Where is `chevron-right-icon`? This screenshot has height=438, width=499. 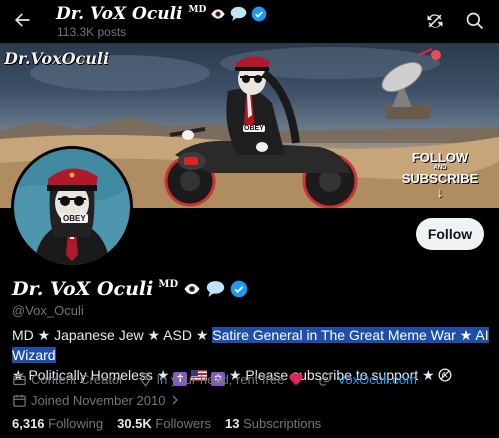
chevron-right-icon is located at coordinates (175, 400).